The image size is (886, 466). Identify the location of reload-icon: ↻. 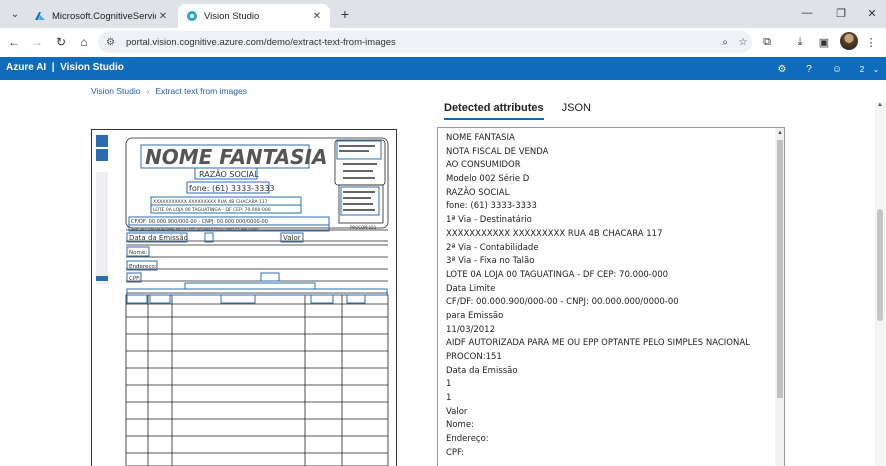
(61, 42).